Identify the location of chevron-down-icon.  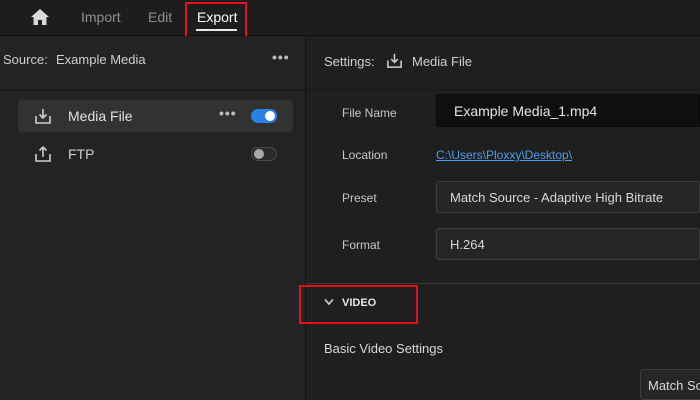
(329, 302).